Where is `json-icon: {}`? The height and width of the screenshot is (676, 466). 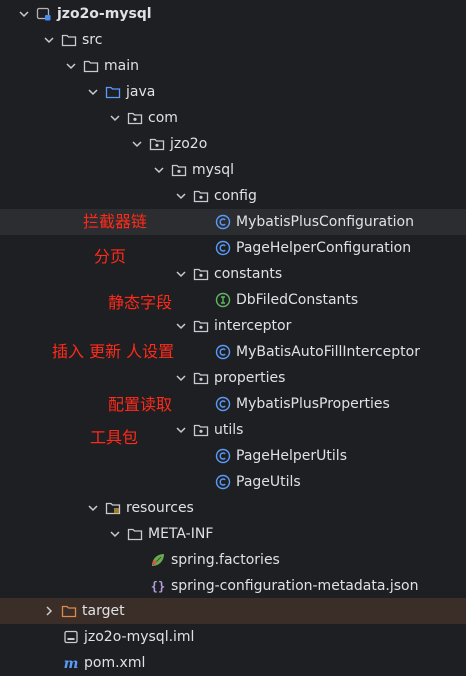 json-icon: {} is located at coordinates (158, 586).